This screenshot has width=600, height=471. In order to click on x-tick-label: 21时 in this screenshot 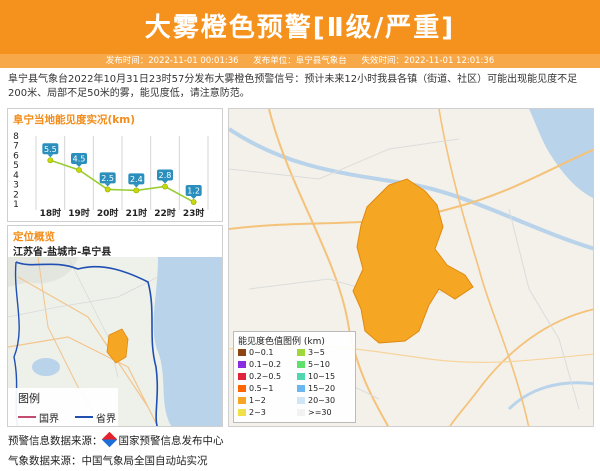, I will do `click(137, 213)`.